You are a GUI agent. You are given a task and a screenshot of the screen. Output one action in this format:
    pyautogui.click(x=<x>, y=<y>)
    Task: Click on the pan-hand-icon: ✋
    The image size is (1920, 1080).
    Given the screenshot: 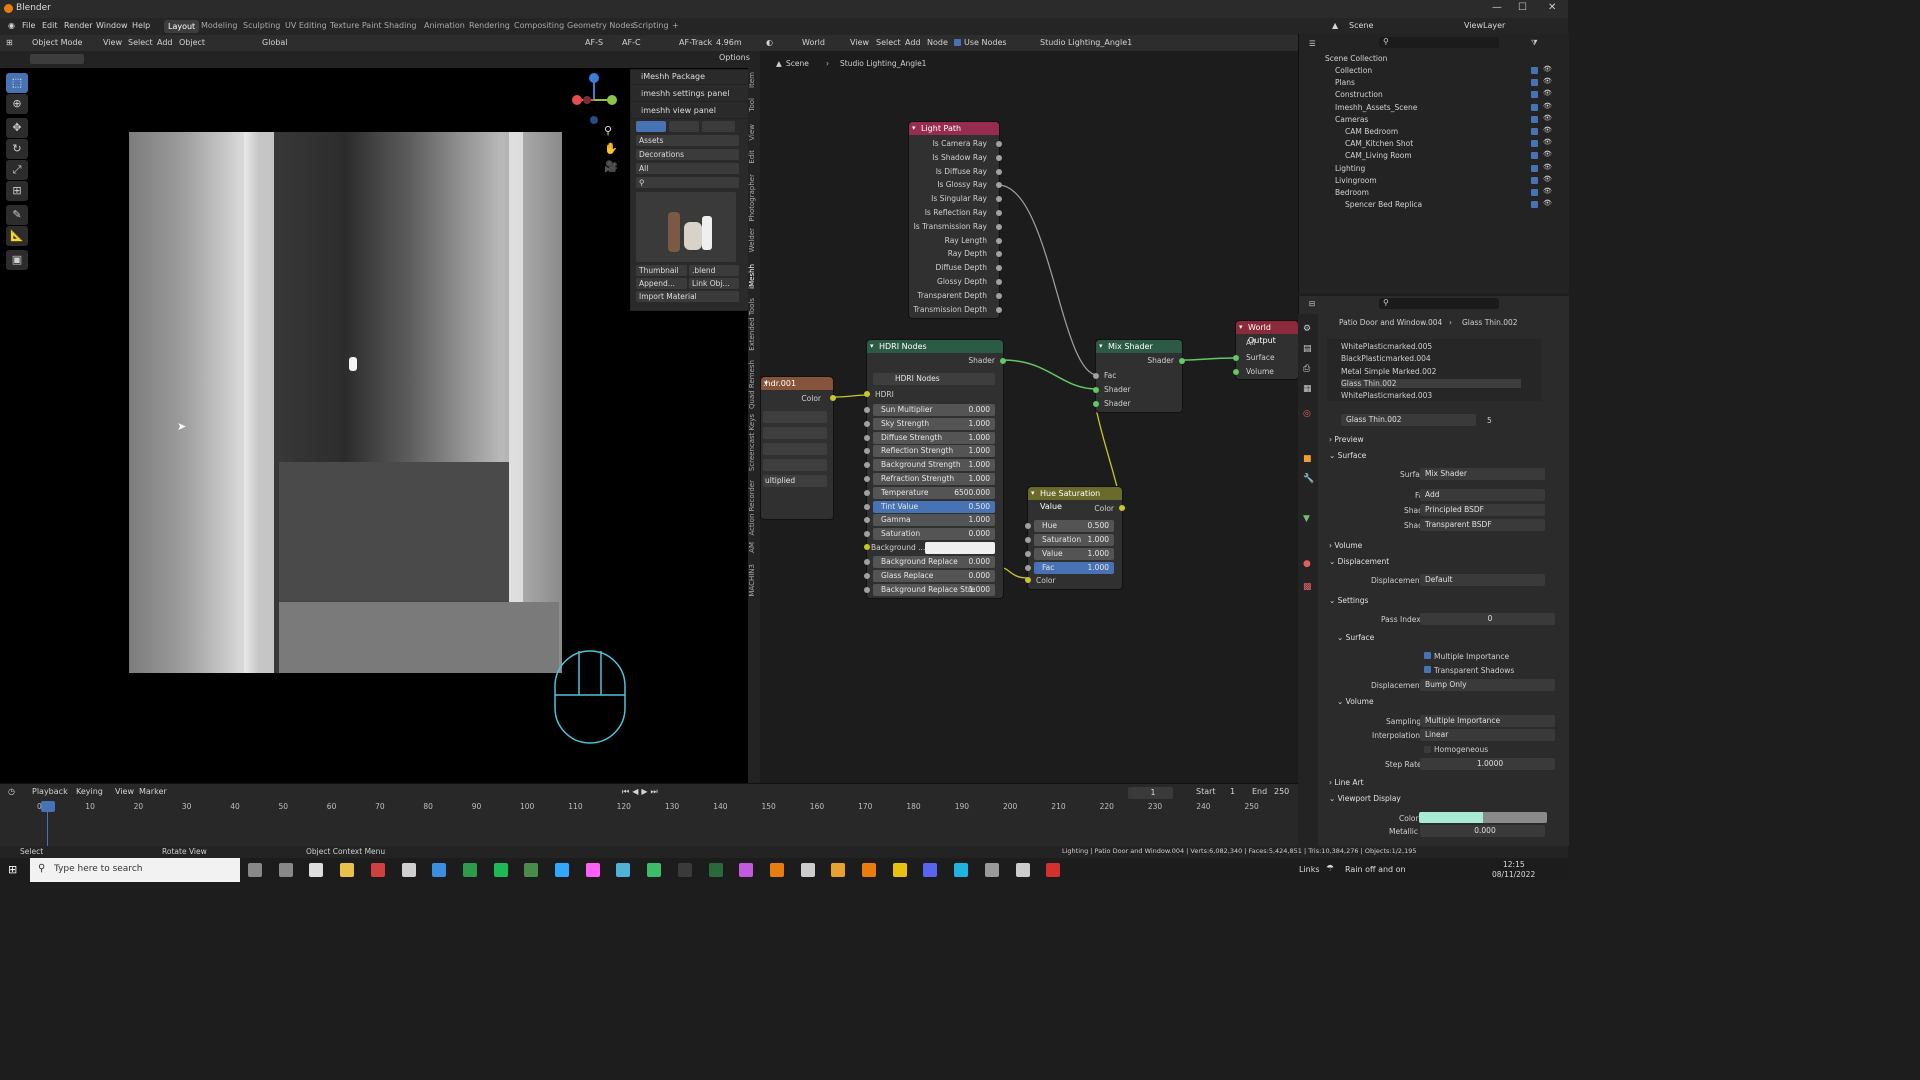 What is the action you would take?
    pyautogui.click(x=611, y=148)
    